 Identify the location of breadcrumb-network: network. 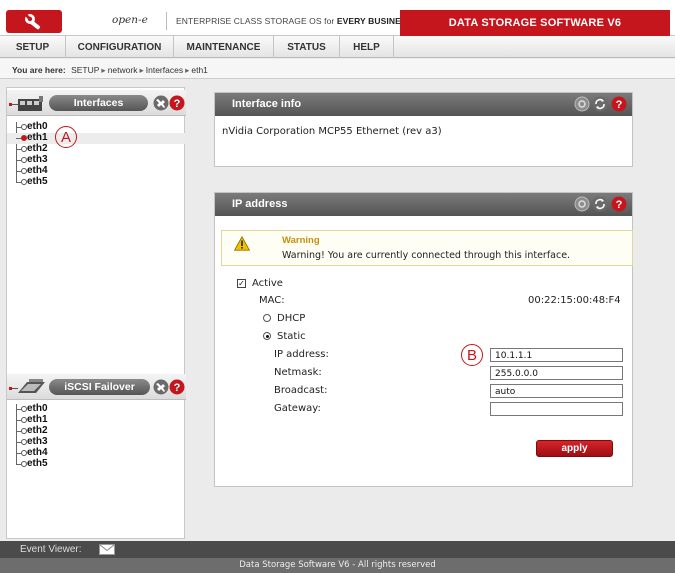
(123, 70).